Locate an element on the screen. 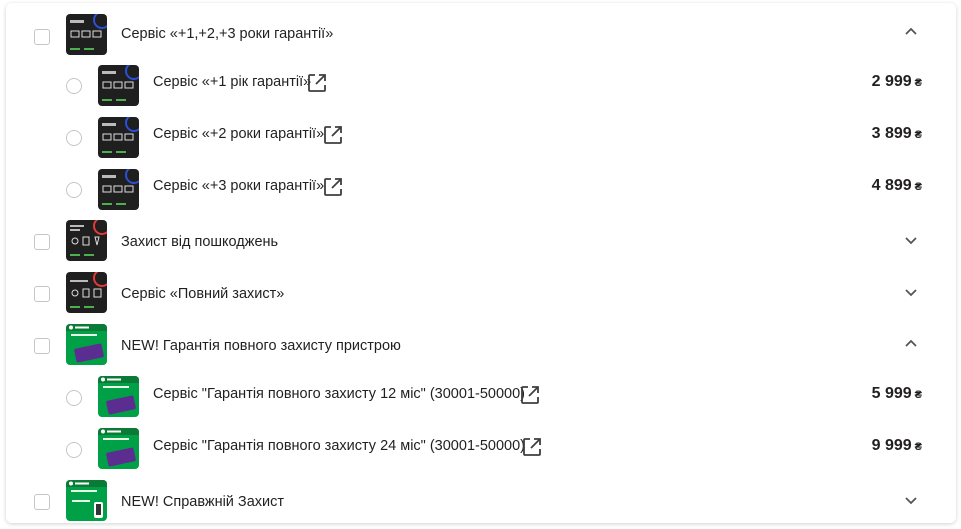 The image size is (961, 529). service-option-price: 4 899 ₴ is located at coordinates (896, 185).